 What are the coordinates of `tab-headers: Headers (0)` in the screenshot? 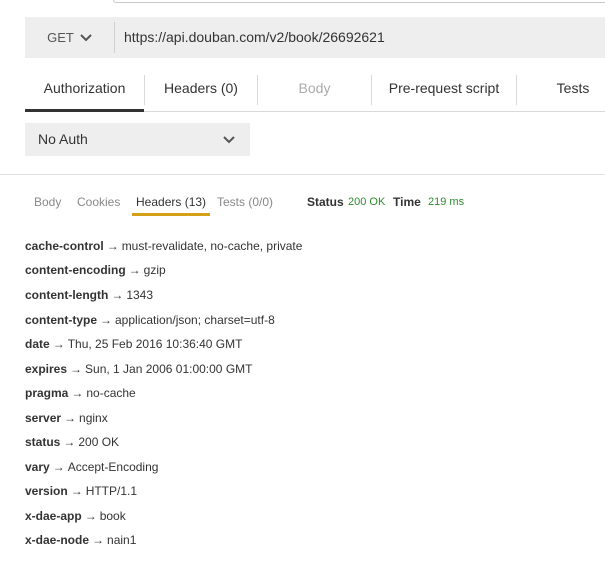 It's located at (201, 91).